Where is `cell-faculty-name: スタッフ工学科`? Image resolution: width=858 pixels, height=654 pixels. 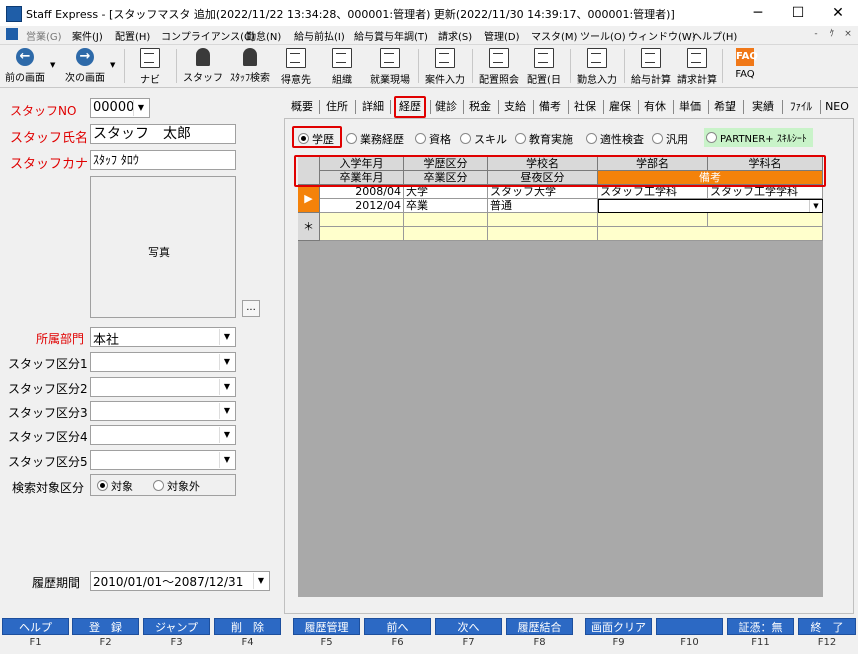
cell-faculty-name: スタッフ工学科 is located at coordinates (653, 192).